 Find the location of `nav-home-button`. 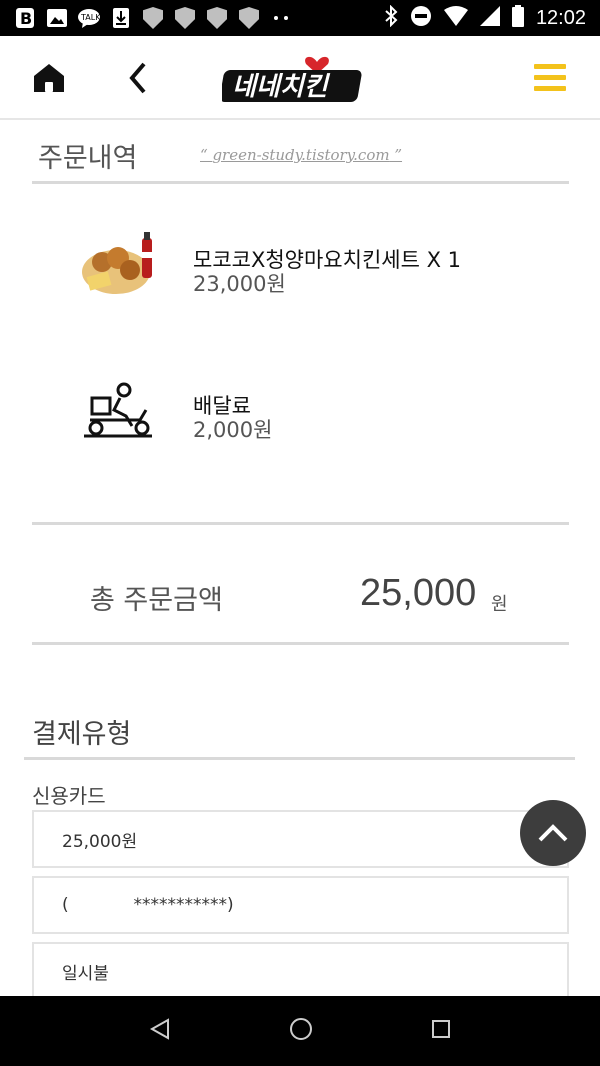

nav-home-button is located at coordinates (301, 1031).